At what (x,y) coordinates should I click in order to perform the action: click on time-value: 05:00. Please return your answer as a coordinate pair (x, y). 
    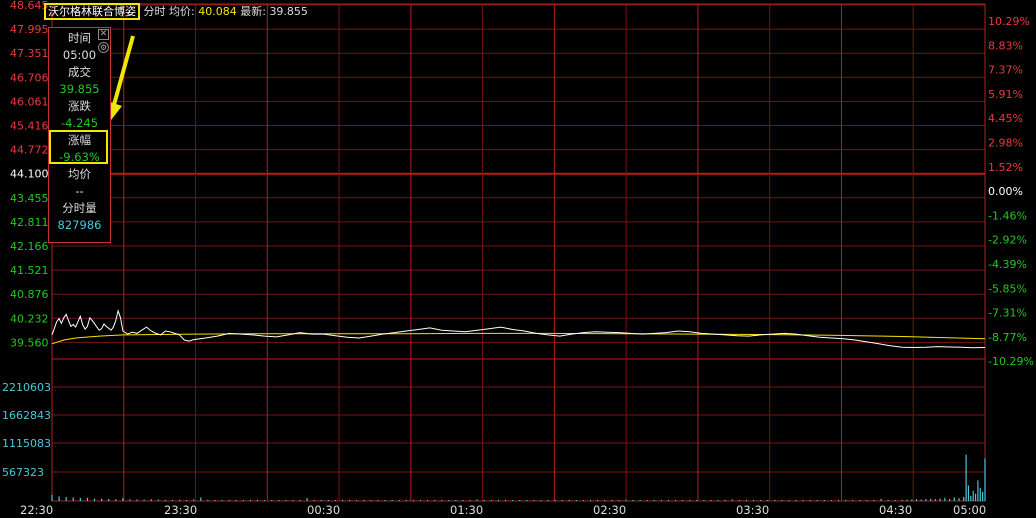
    Looking at the image, I should click on (79, 55).